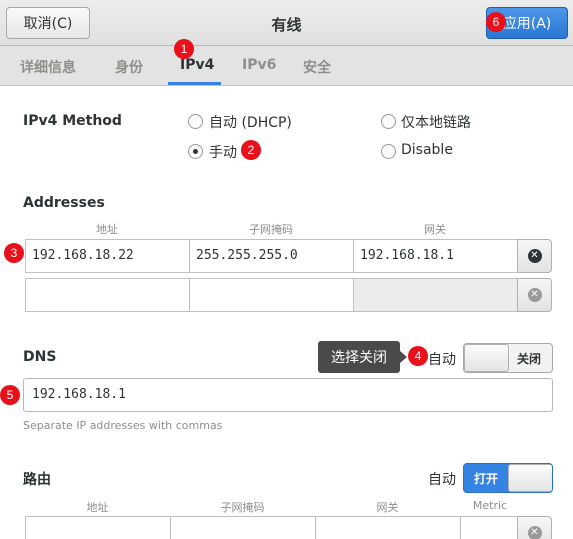 The image size is (573, 539). I want to click on radio-disable, so click(388, 151).